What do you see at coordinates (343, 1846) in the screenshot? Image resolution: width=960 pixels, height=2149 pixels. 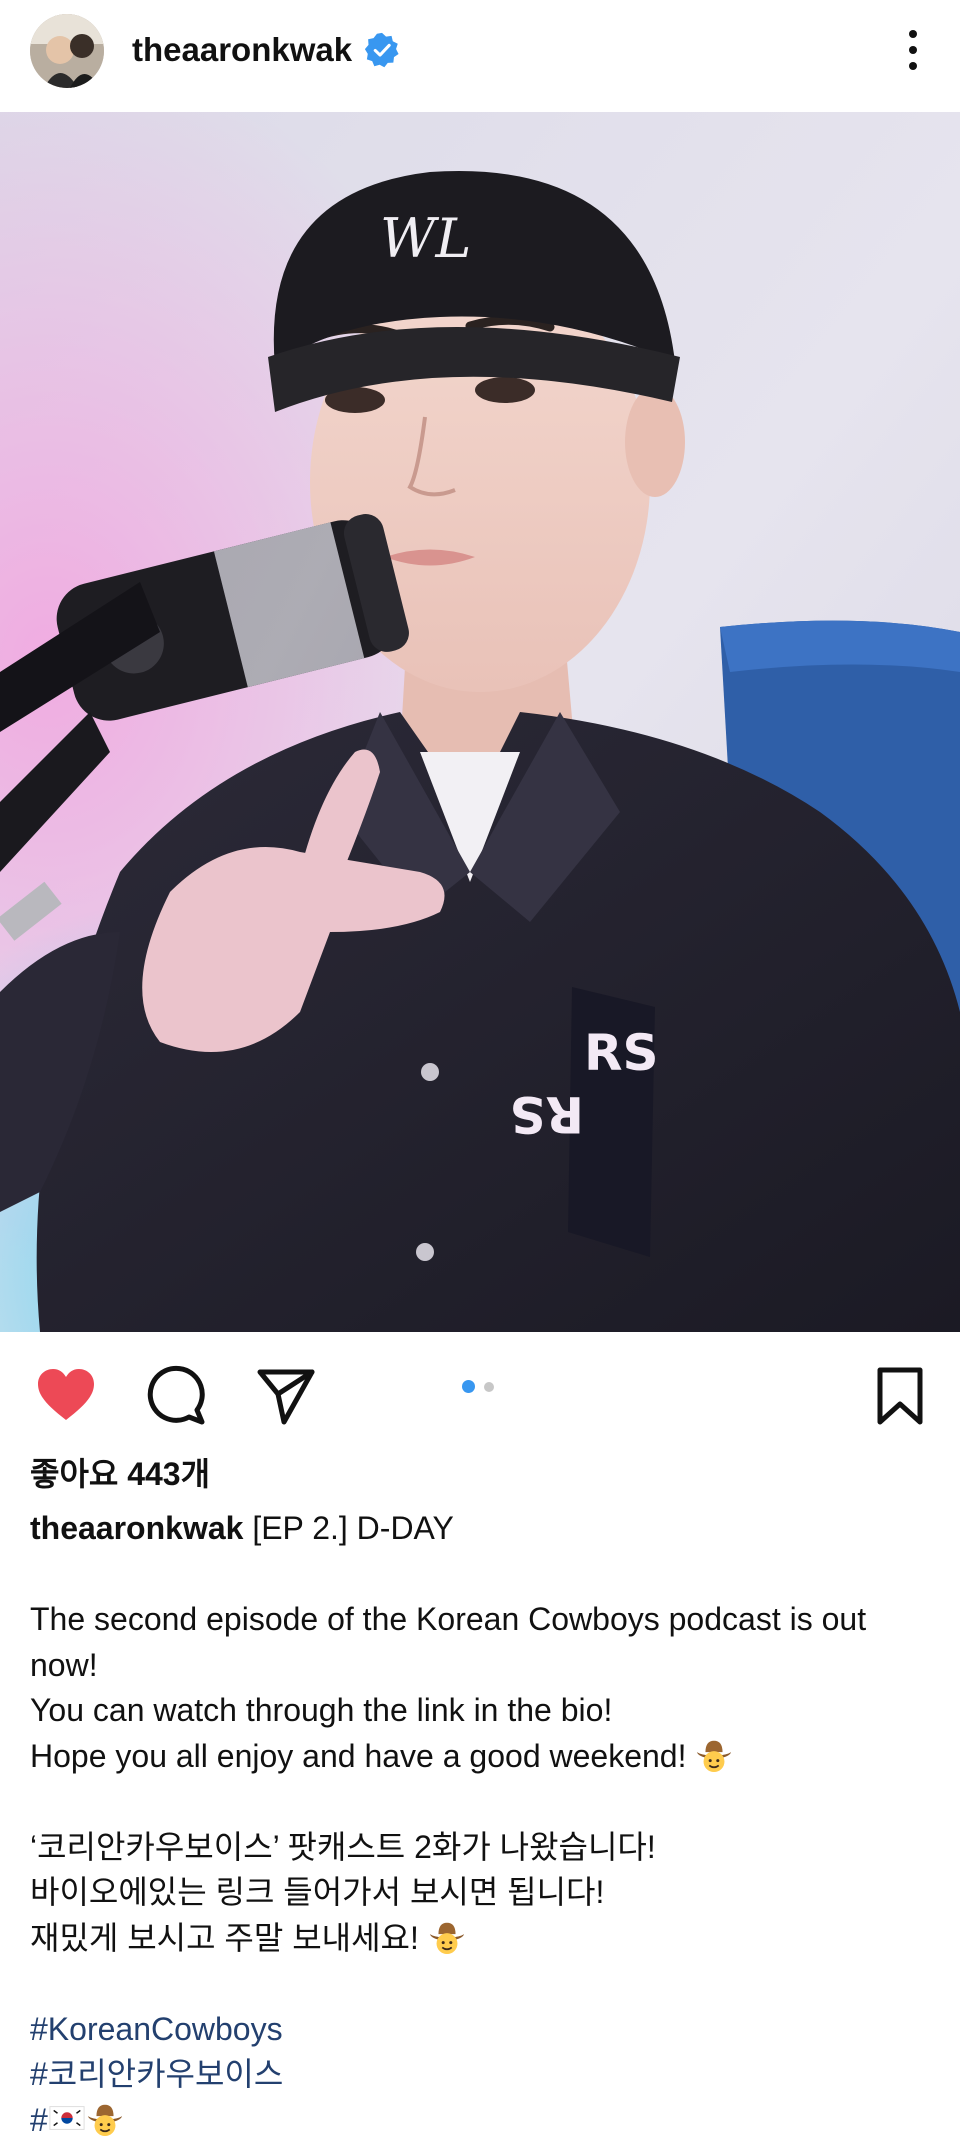 I see `caption-ko-line1: ‘코리안카우보이스’ 팟캐스트 2화가 나왔습니다!` at bounding box center [343, 1846].